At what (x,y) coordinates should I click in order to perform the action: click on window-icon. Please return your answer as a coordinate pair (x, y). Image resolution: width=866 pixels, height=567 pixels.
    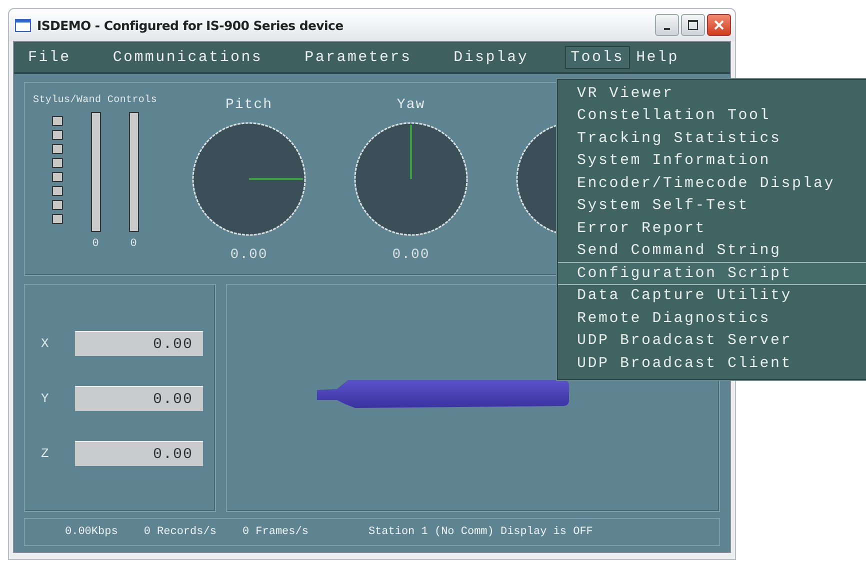
    Looking at the image, I should click on (23, 25).